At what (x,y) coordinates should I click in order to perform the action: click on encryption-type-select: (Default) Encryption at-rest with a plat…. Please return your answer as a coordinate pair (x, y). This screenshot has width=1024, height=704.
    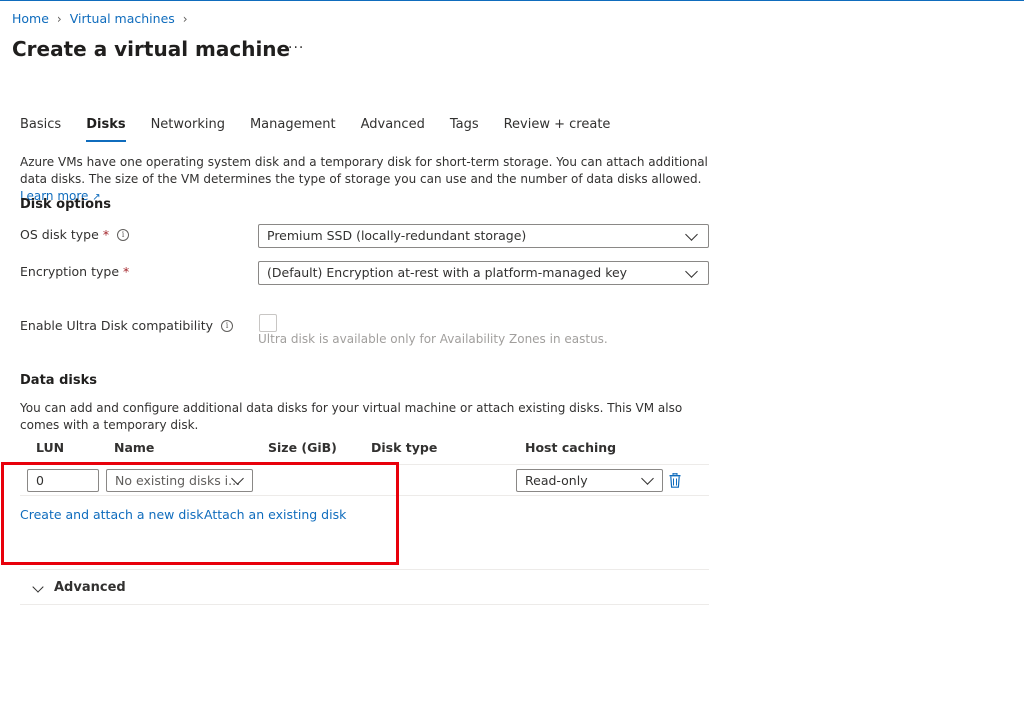
    Looking at the image, I should click on (483, 273).